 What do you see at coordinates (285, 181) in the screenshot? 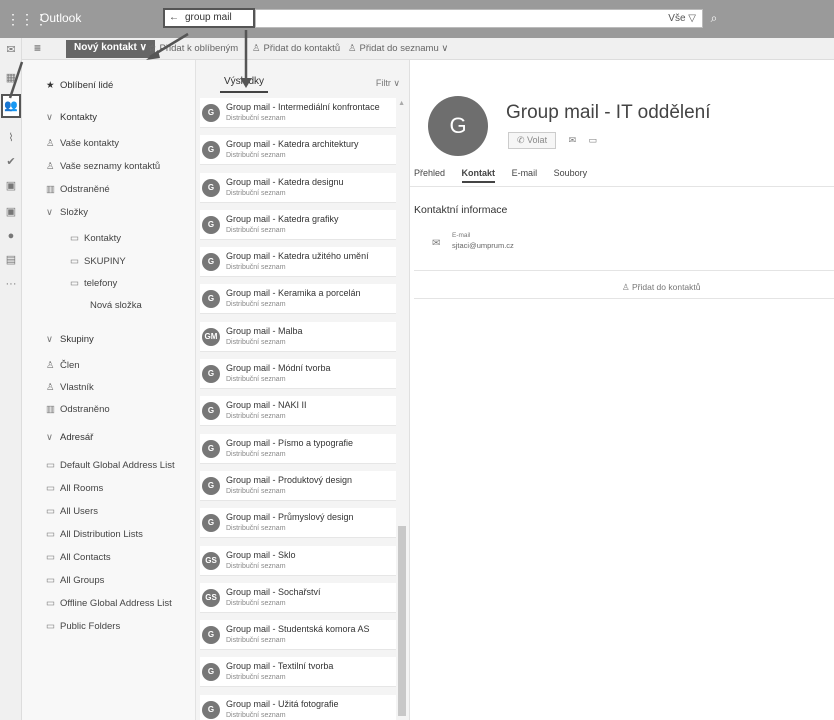
I see `result-name: Group mail - Katedra designu` at bounding box center [285, 181].